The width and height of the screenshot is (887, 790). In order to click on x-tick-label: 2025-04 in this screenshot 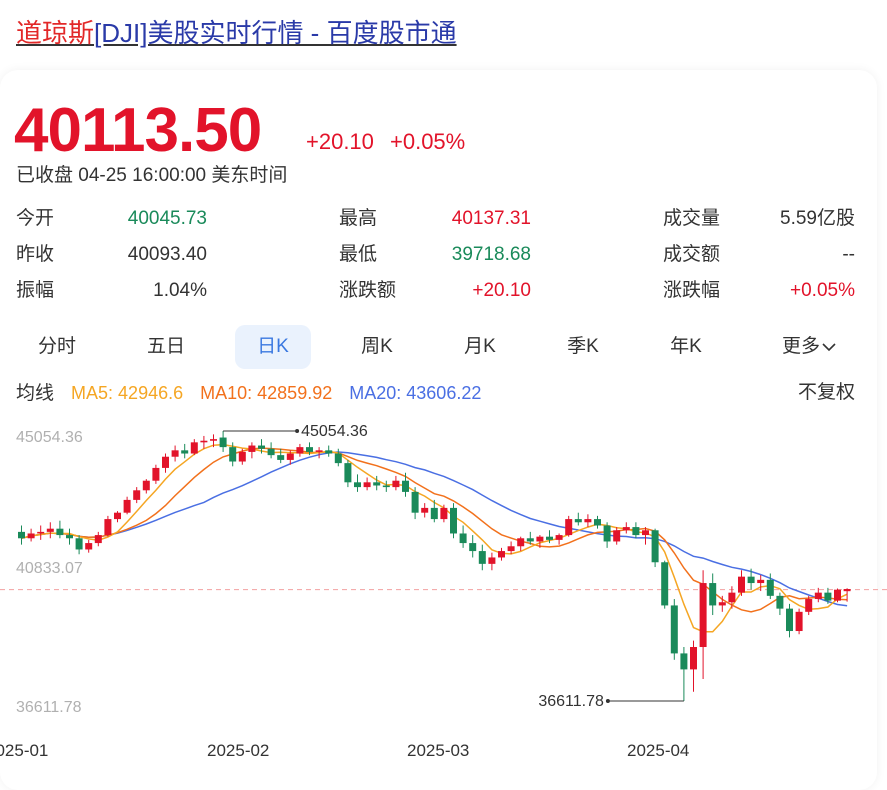, I will do `click(658, 750)`.